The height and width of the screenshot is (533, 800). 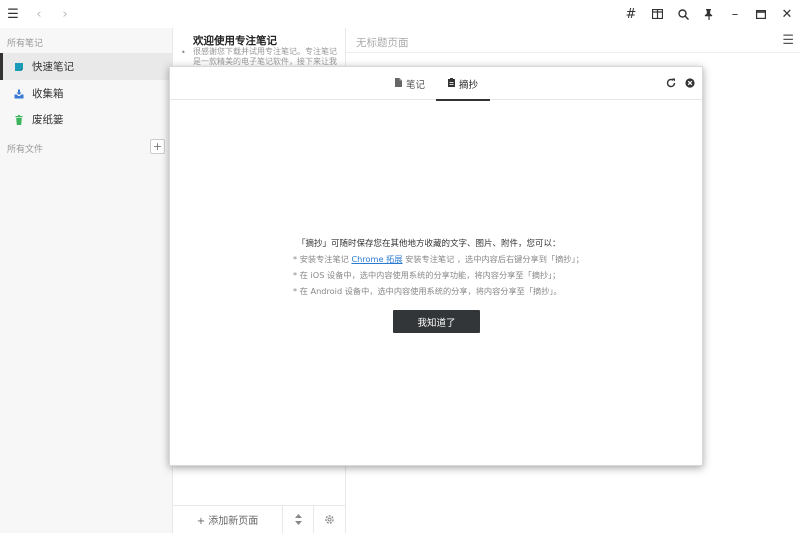 I want to click on back-chevron-icon: ‹, so click(x=39, y=14).